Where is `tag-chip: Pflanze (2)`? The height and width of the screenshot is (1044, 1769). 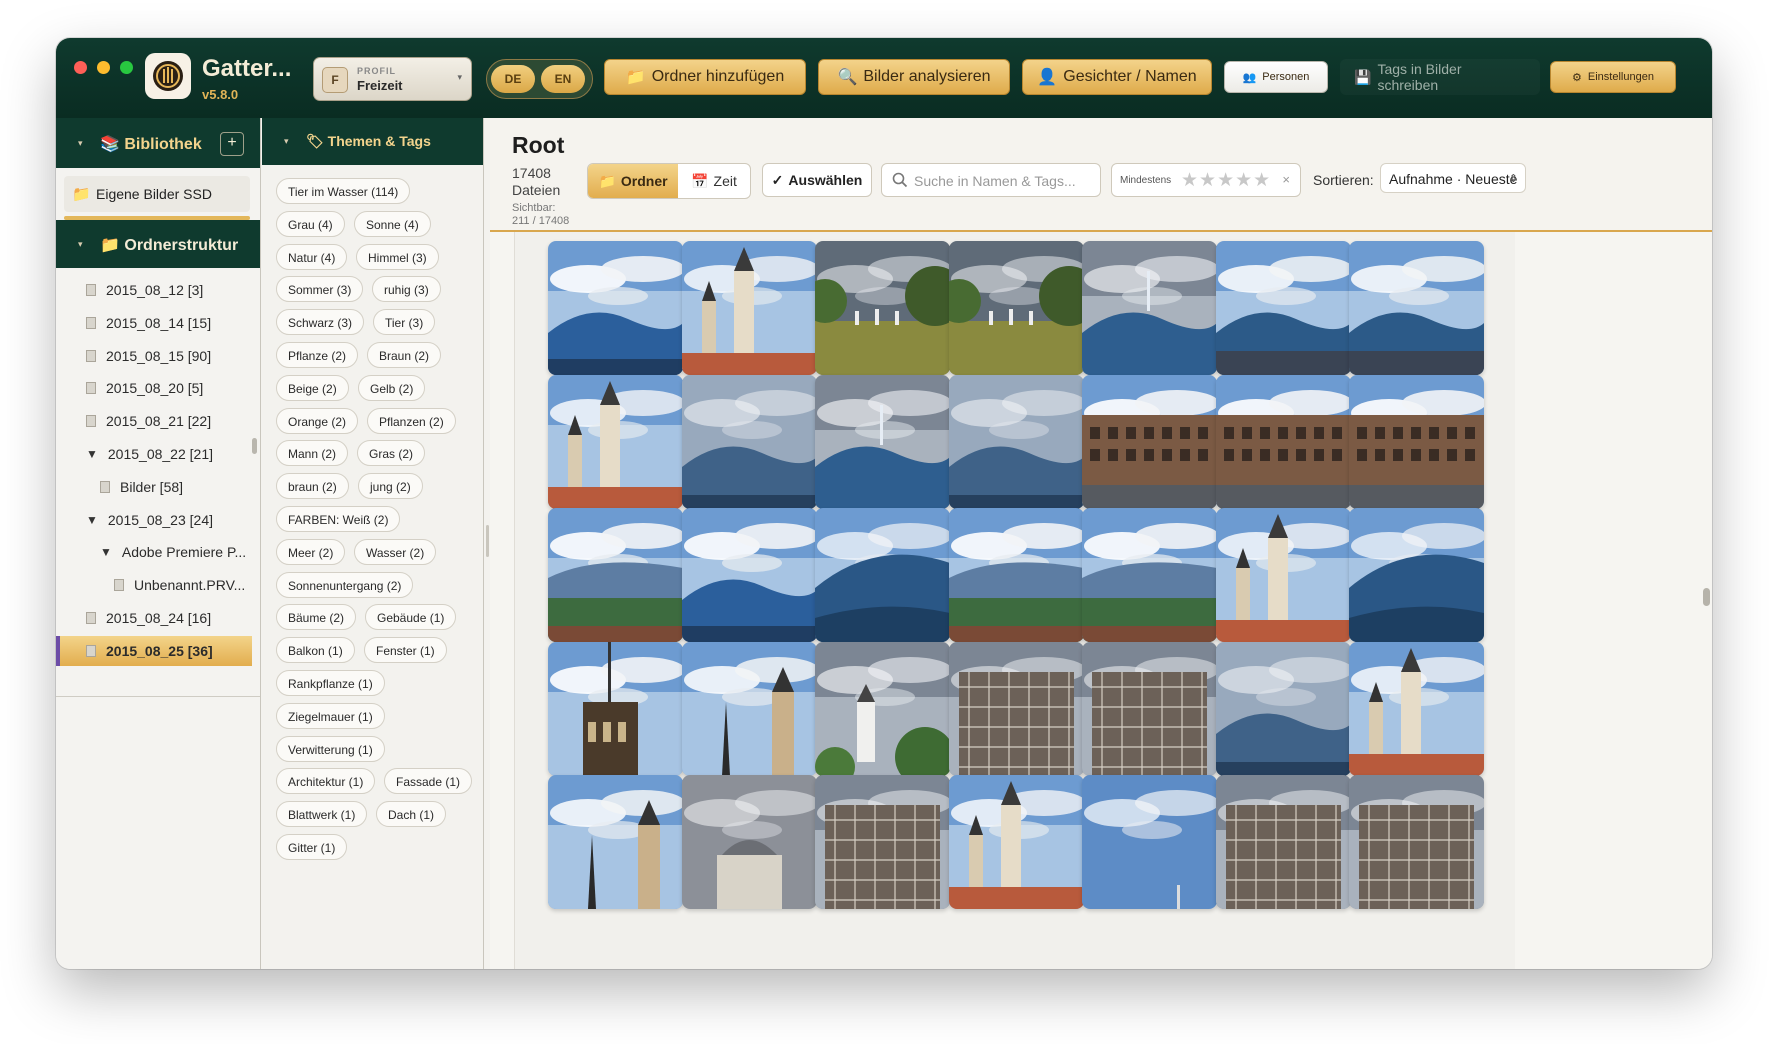 tag-chip: Pflanze (2) is located at coordinates (317, 355).